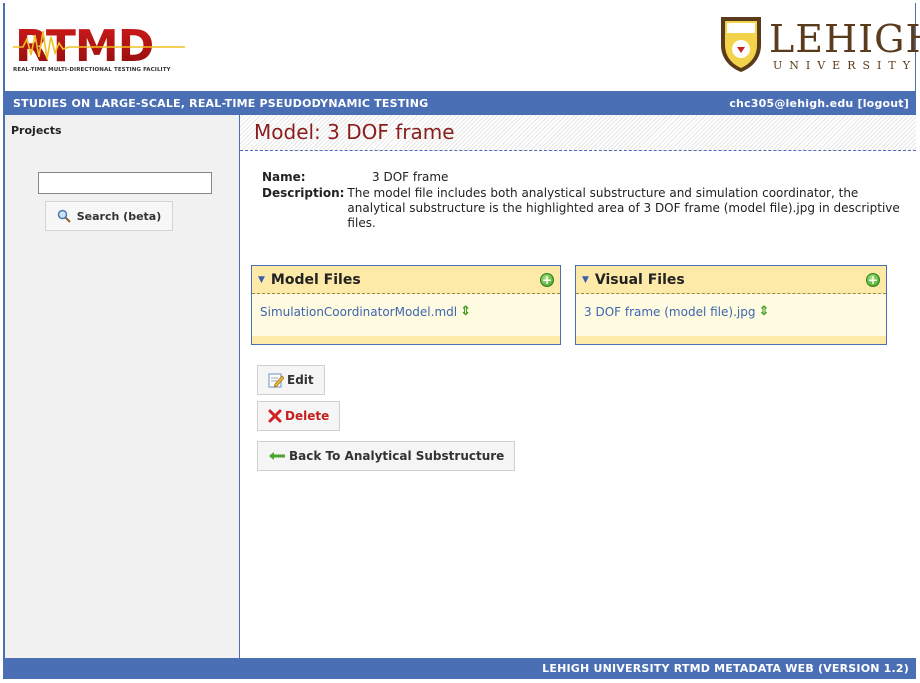  What do you see at coordinates (275, 416) in the screenshot?
I see `delete-x-icon` at bounding box center [275, 416].